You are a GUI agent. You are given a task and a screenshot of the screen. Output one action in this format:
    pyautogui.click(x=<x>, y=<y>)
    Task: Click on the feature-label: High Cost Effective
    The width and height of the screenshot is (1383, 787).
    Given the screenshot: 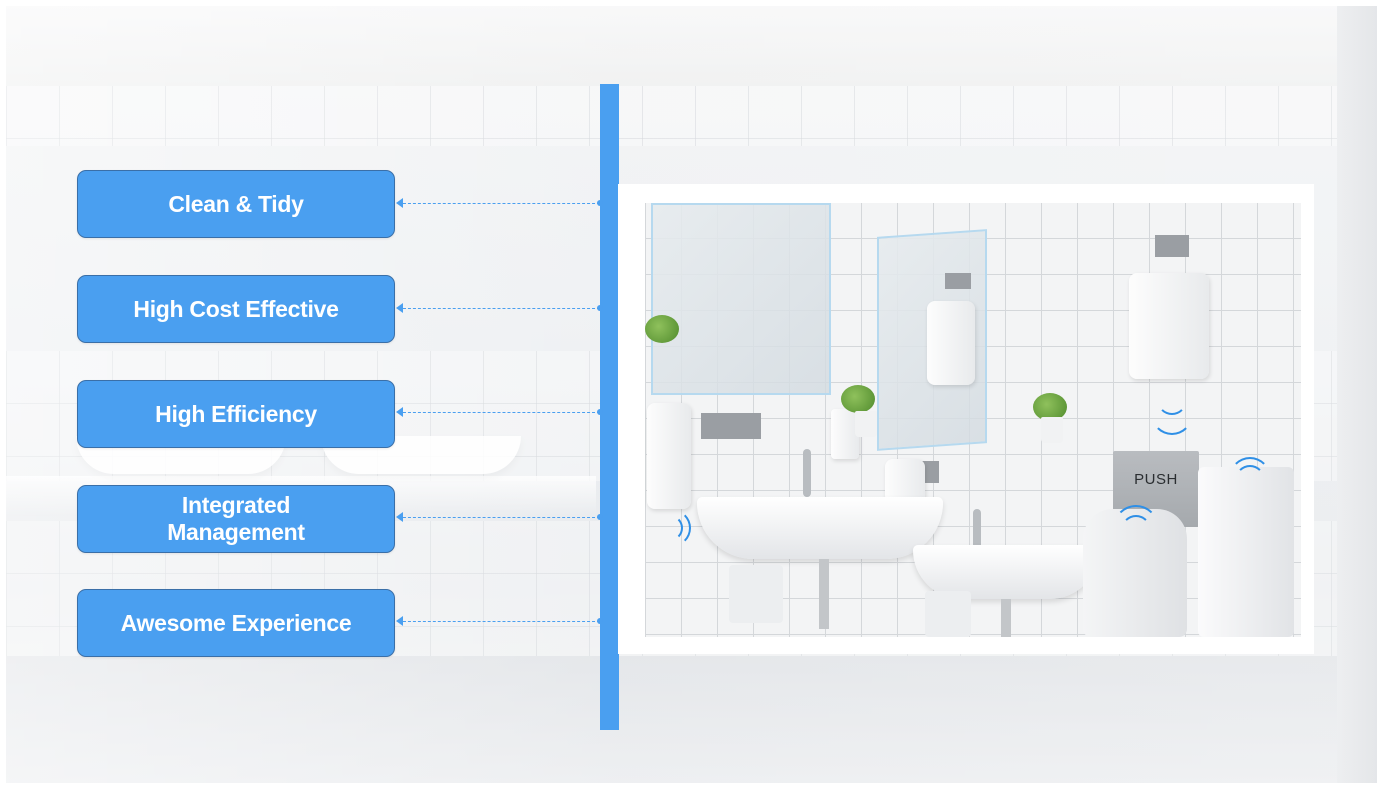 What is the action you would take?
    pyautogui.click(x=236, y=308)
    